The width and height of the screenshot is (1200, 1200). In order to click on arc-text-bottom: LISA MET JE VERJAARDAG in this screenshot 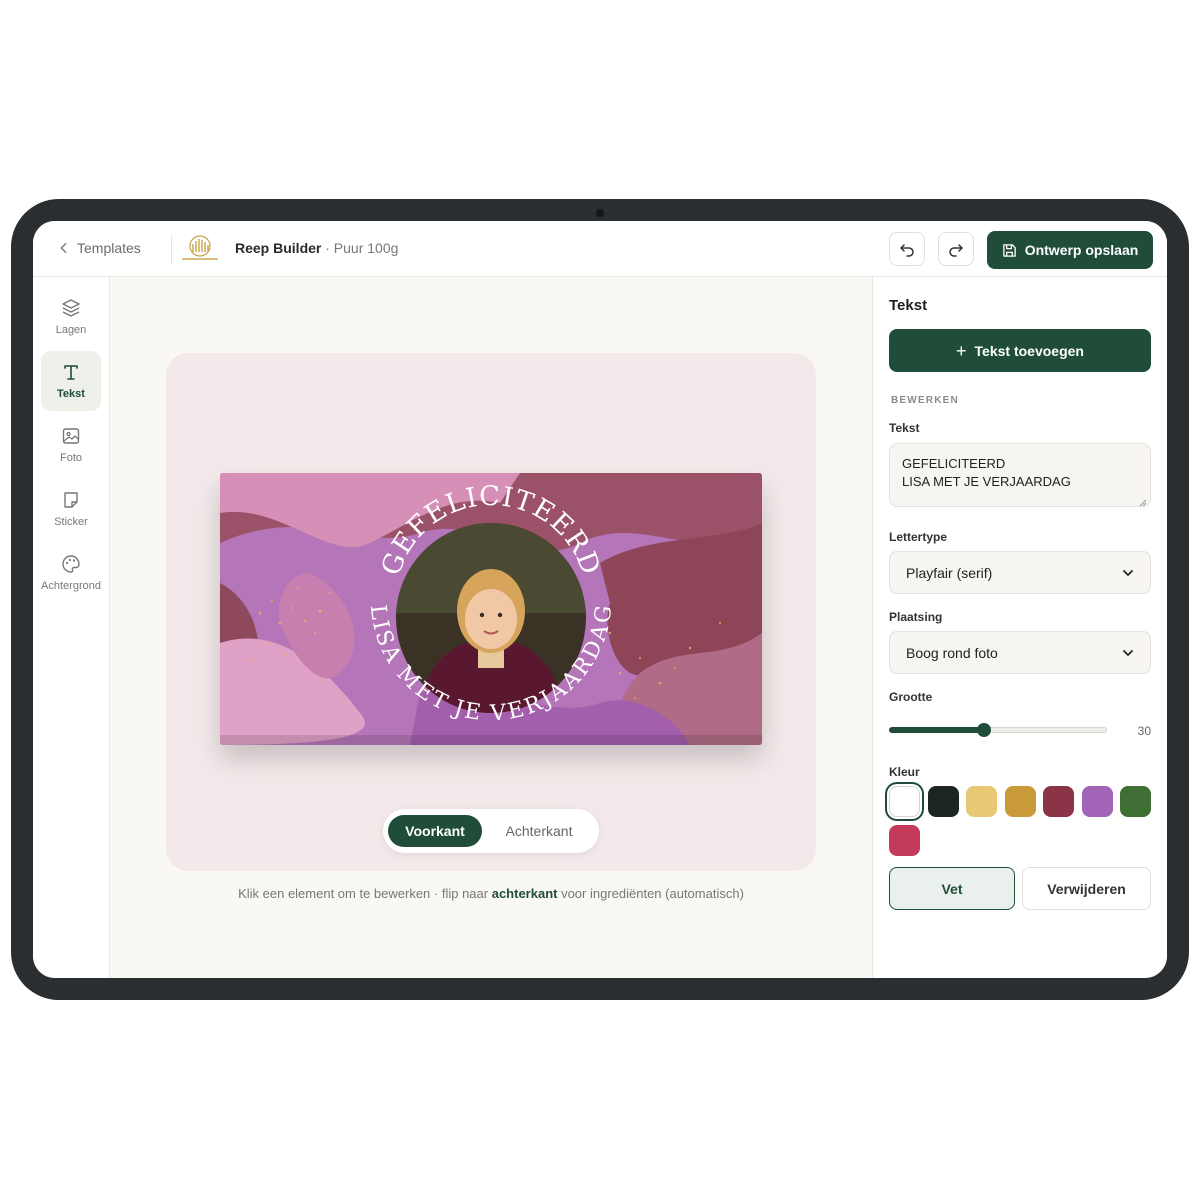, I will do `click(491, 665)`.